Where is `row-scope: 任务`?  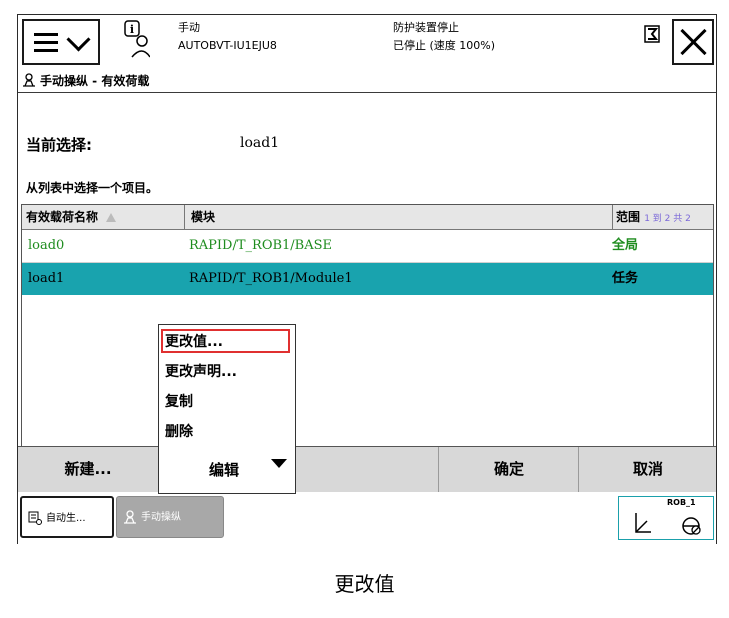
row-scope: 任务 is located at coordinates (625, 278).